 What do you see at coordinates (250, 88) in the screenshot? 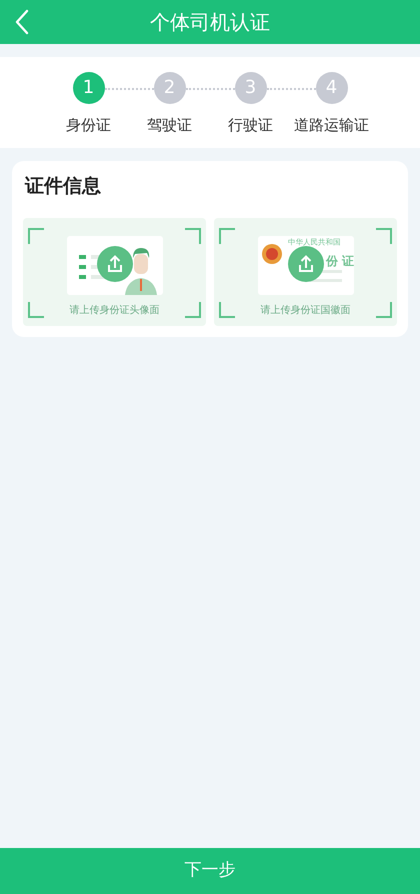
I see `step-number: 3` at bounding box center [250, 88].